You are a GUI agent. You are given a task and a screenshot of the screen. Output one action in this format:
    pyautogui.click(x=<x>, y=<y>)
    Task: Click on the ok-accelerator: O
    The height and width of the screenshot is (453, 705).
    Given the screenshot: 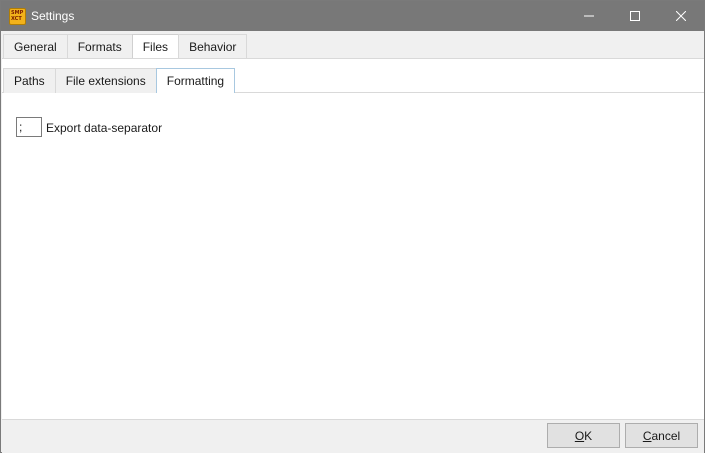 What is the action you would take?
    pyautogui.click(x=579, y=435)
    